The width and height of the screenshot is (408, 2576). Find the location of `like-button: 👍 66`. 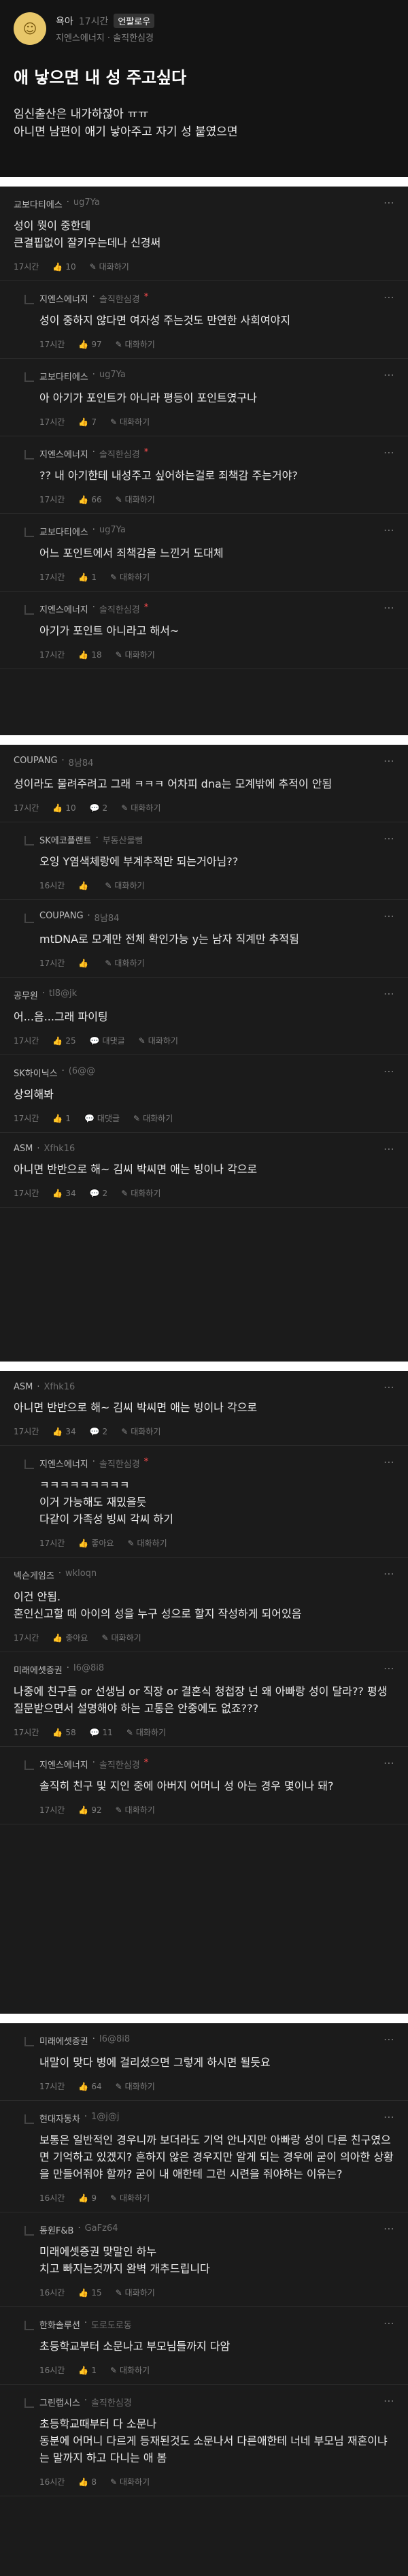

like-button: 👍 66 is located at coordinates (90, 500).